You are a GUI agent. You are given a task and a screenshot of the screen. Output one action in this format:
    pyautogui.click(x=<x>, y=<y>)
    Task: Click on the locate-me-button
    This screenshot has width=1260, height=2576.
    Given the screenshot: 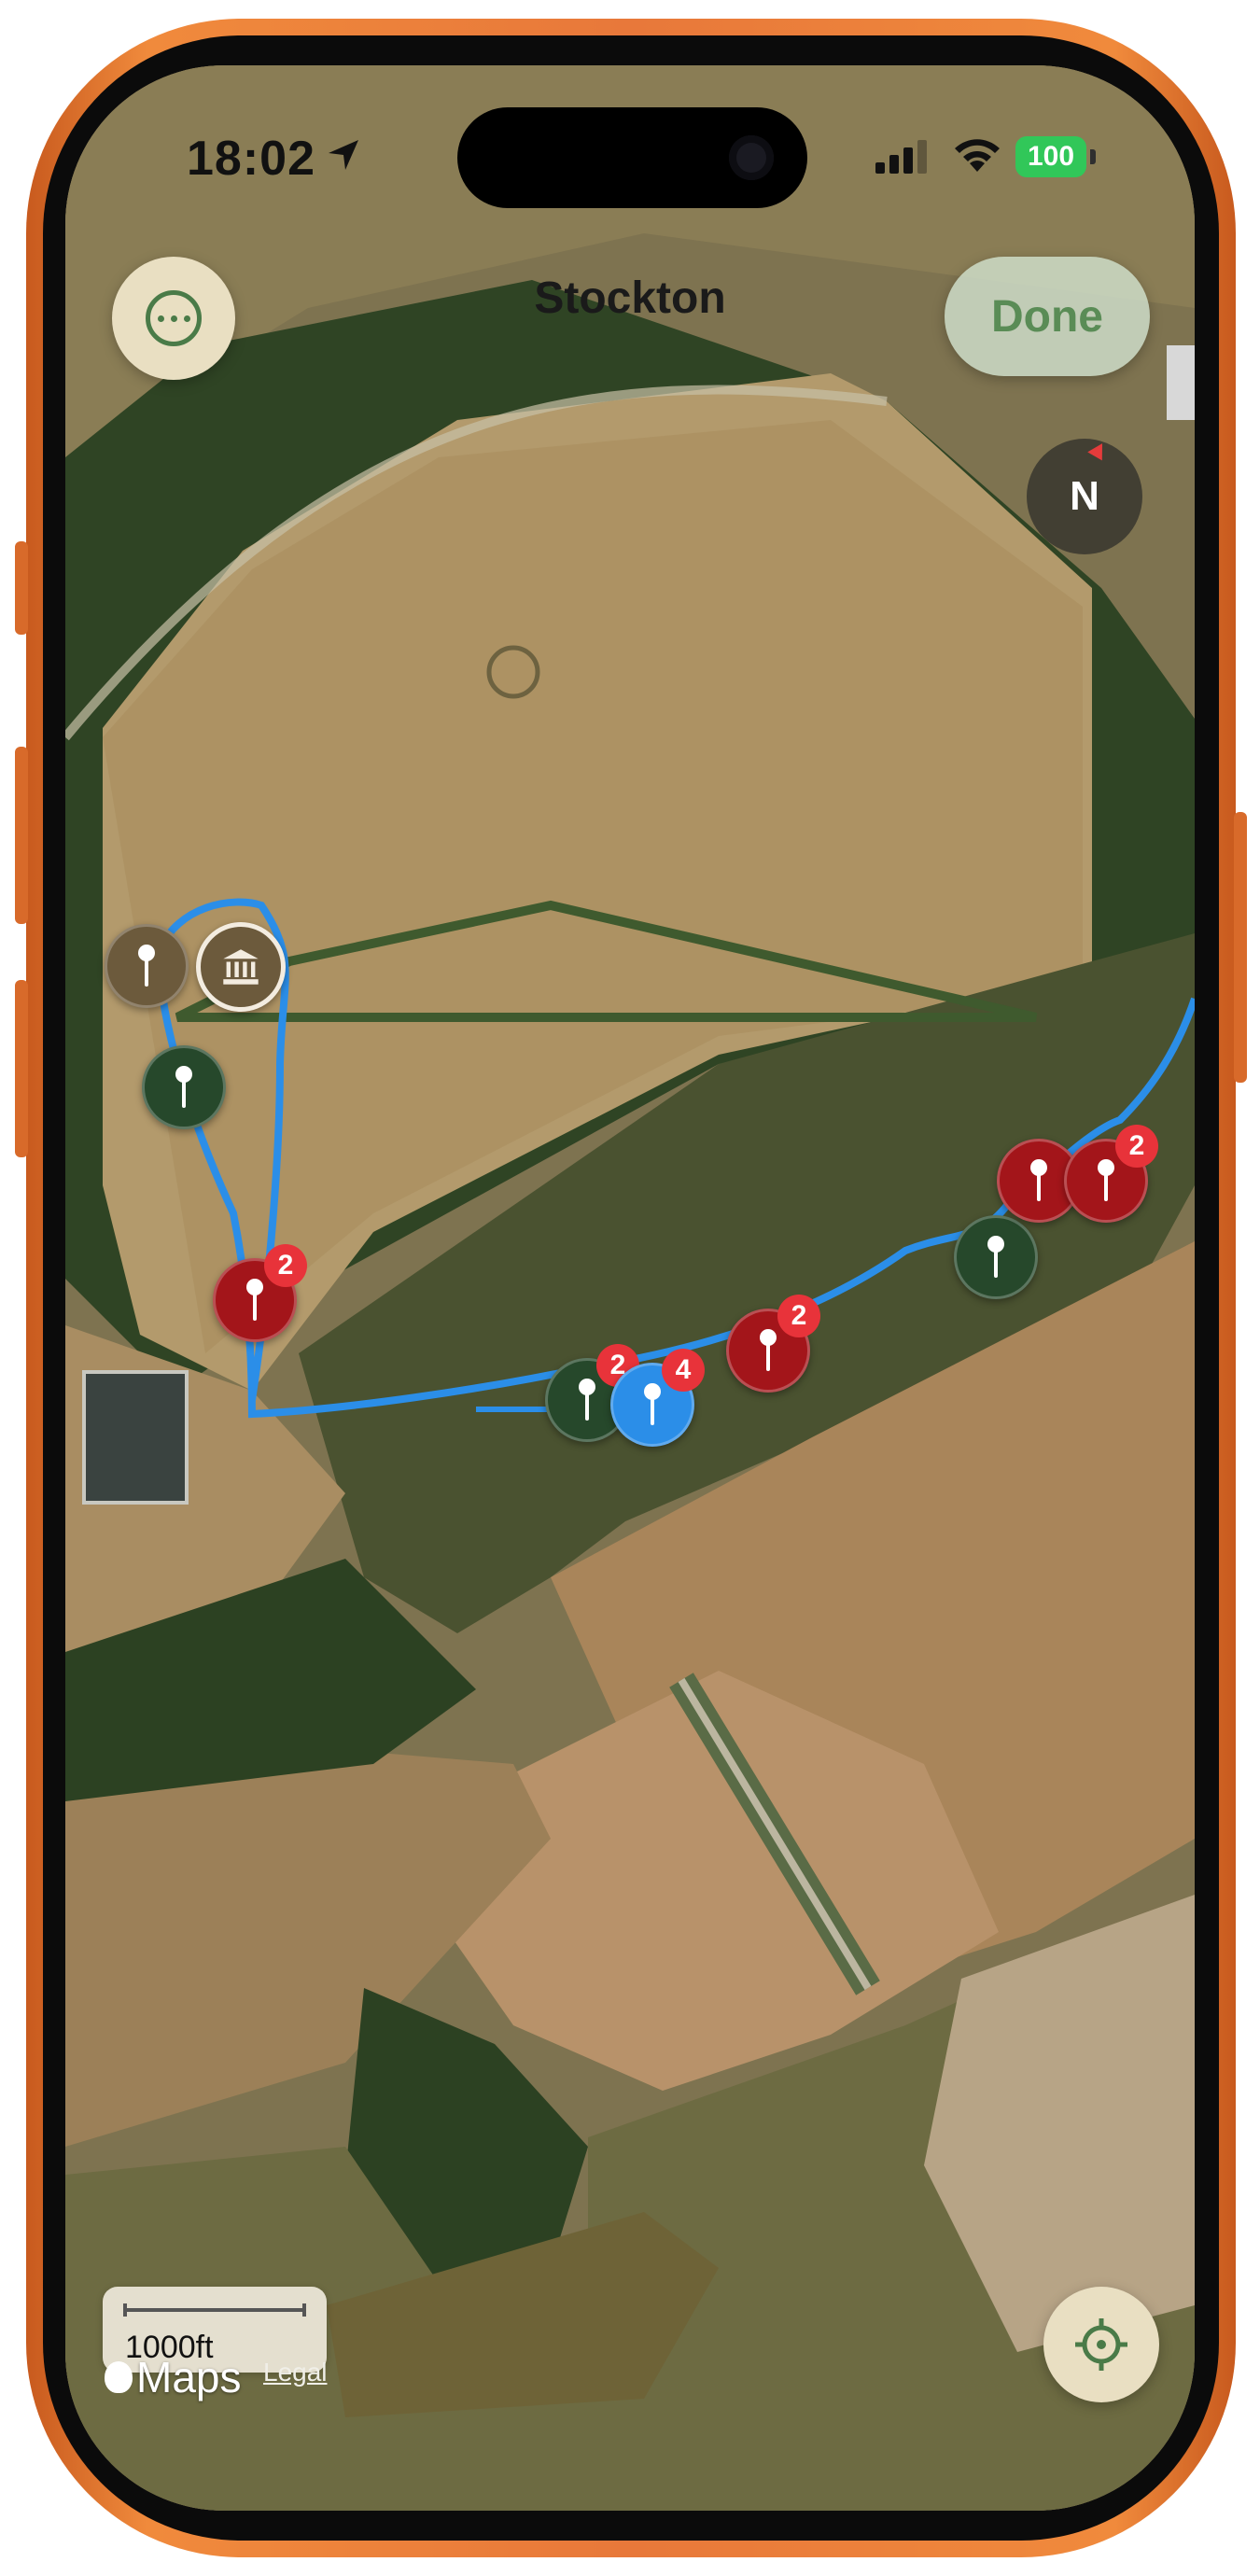 What is the action you would take?
    pyautogui.click(x=1101, y=2344)
    